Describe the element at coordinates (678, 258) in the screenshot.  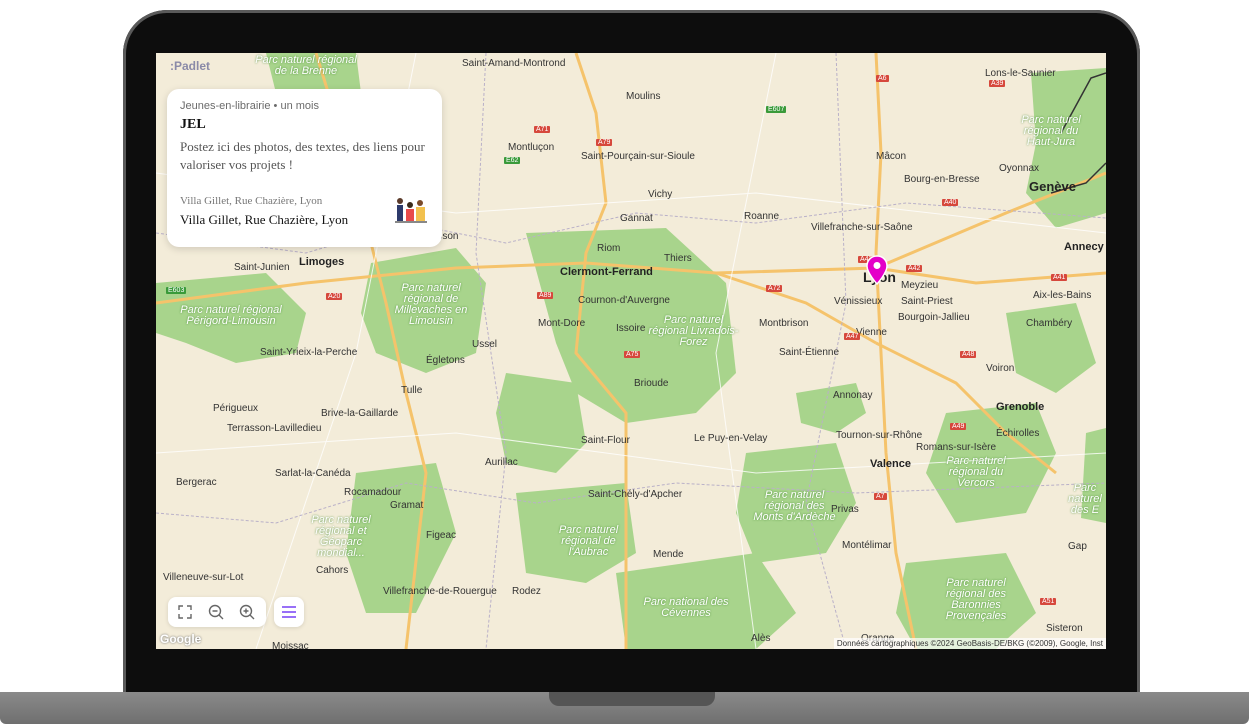
I see `city-label: Thiers` at that location.